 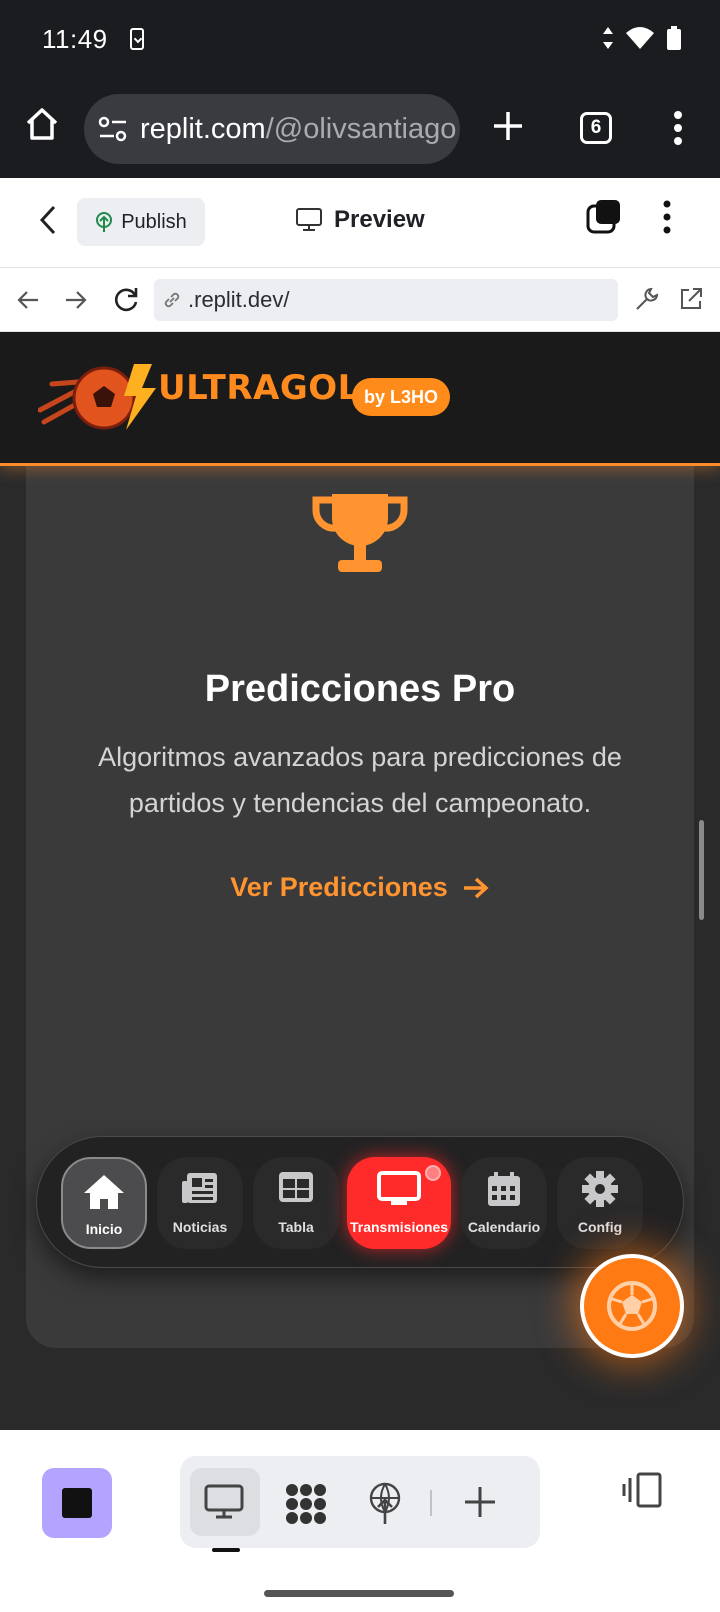 I want to click on status-icons, so click(x=642, y=38).